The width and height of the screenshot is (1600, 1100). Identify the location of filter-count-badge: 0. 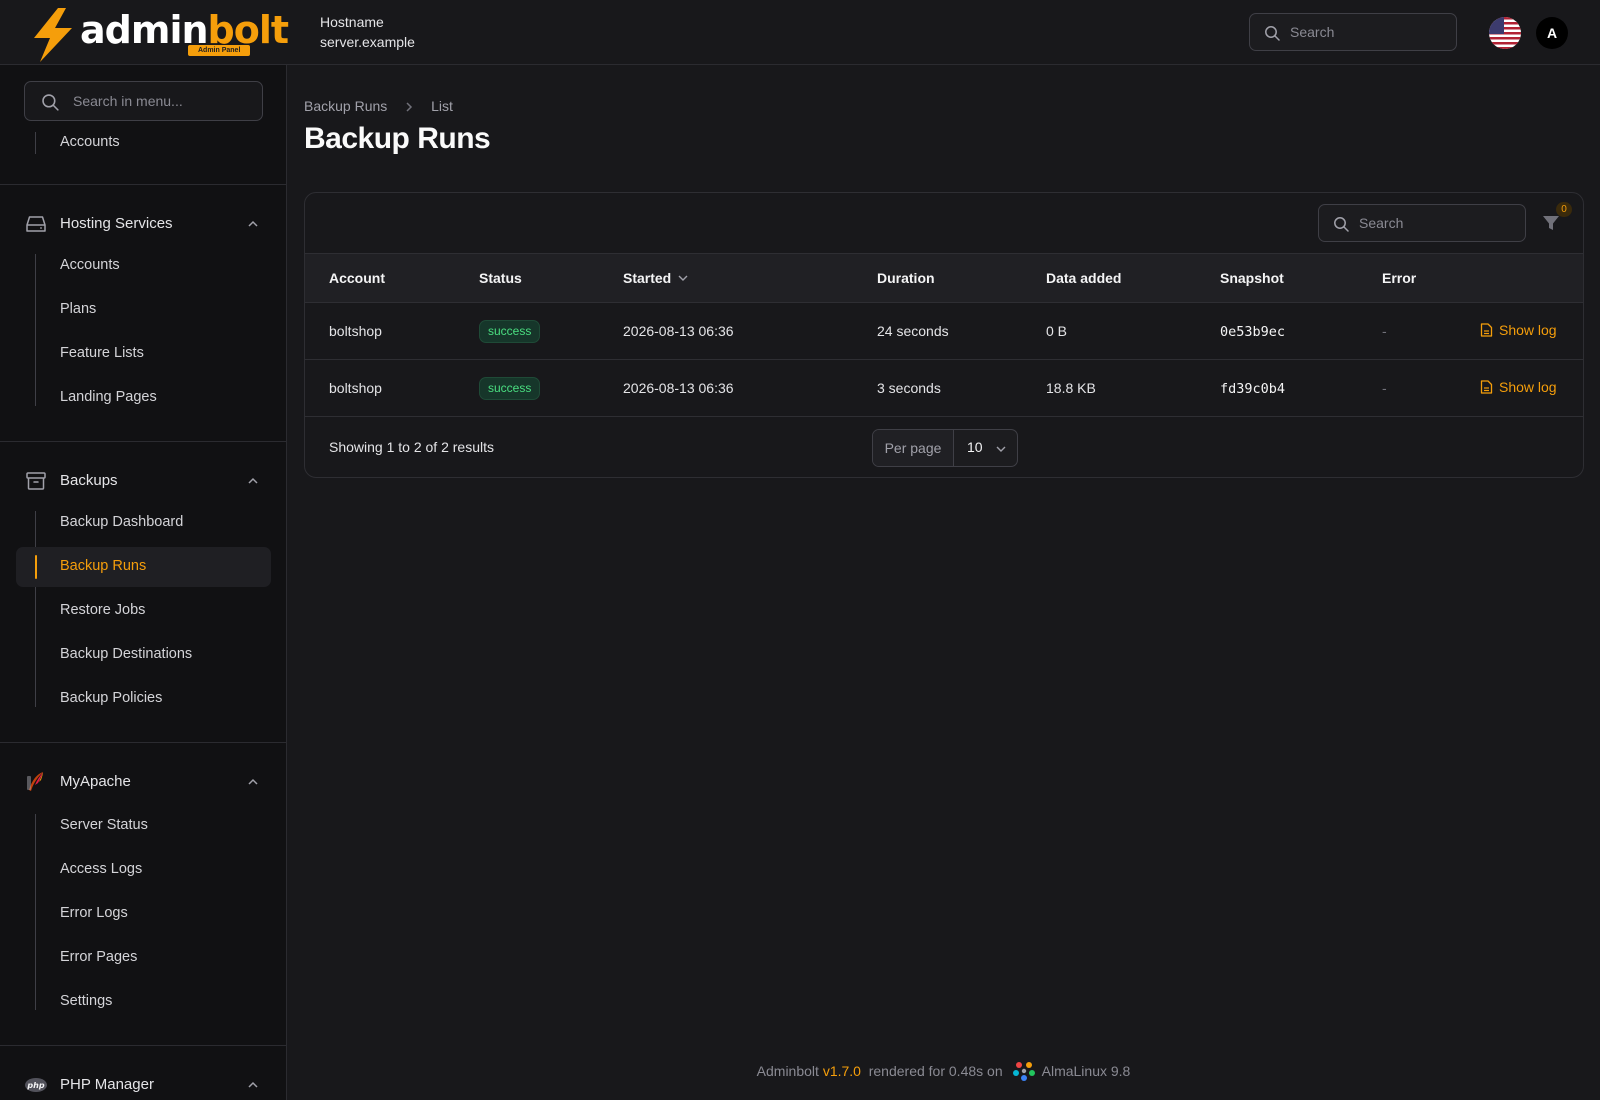
(1564, 209).